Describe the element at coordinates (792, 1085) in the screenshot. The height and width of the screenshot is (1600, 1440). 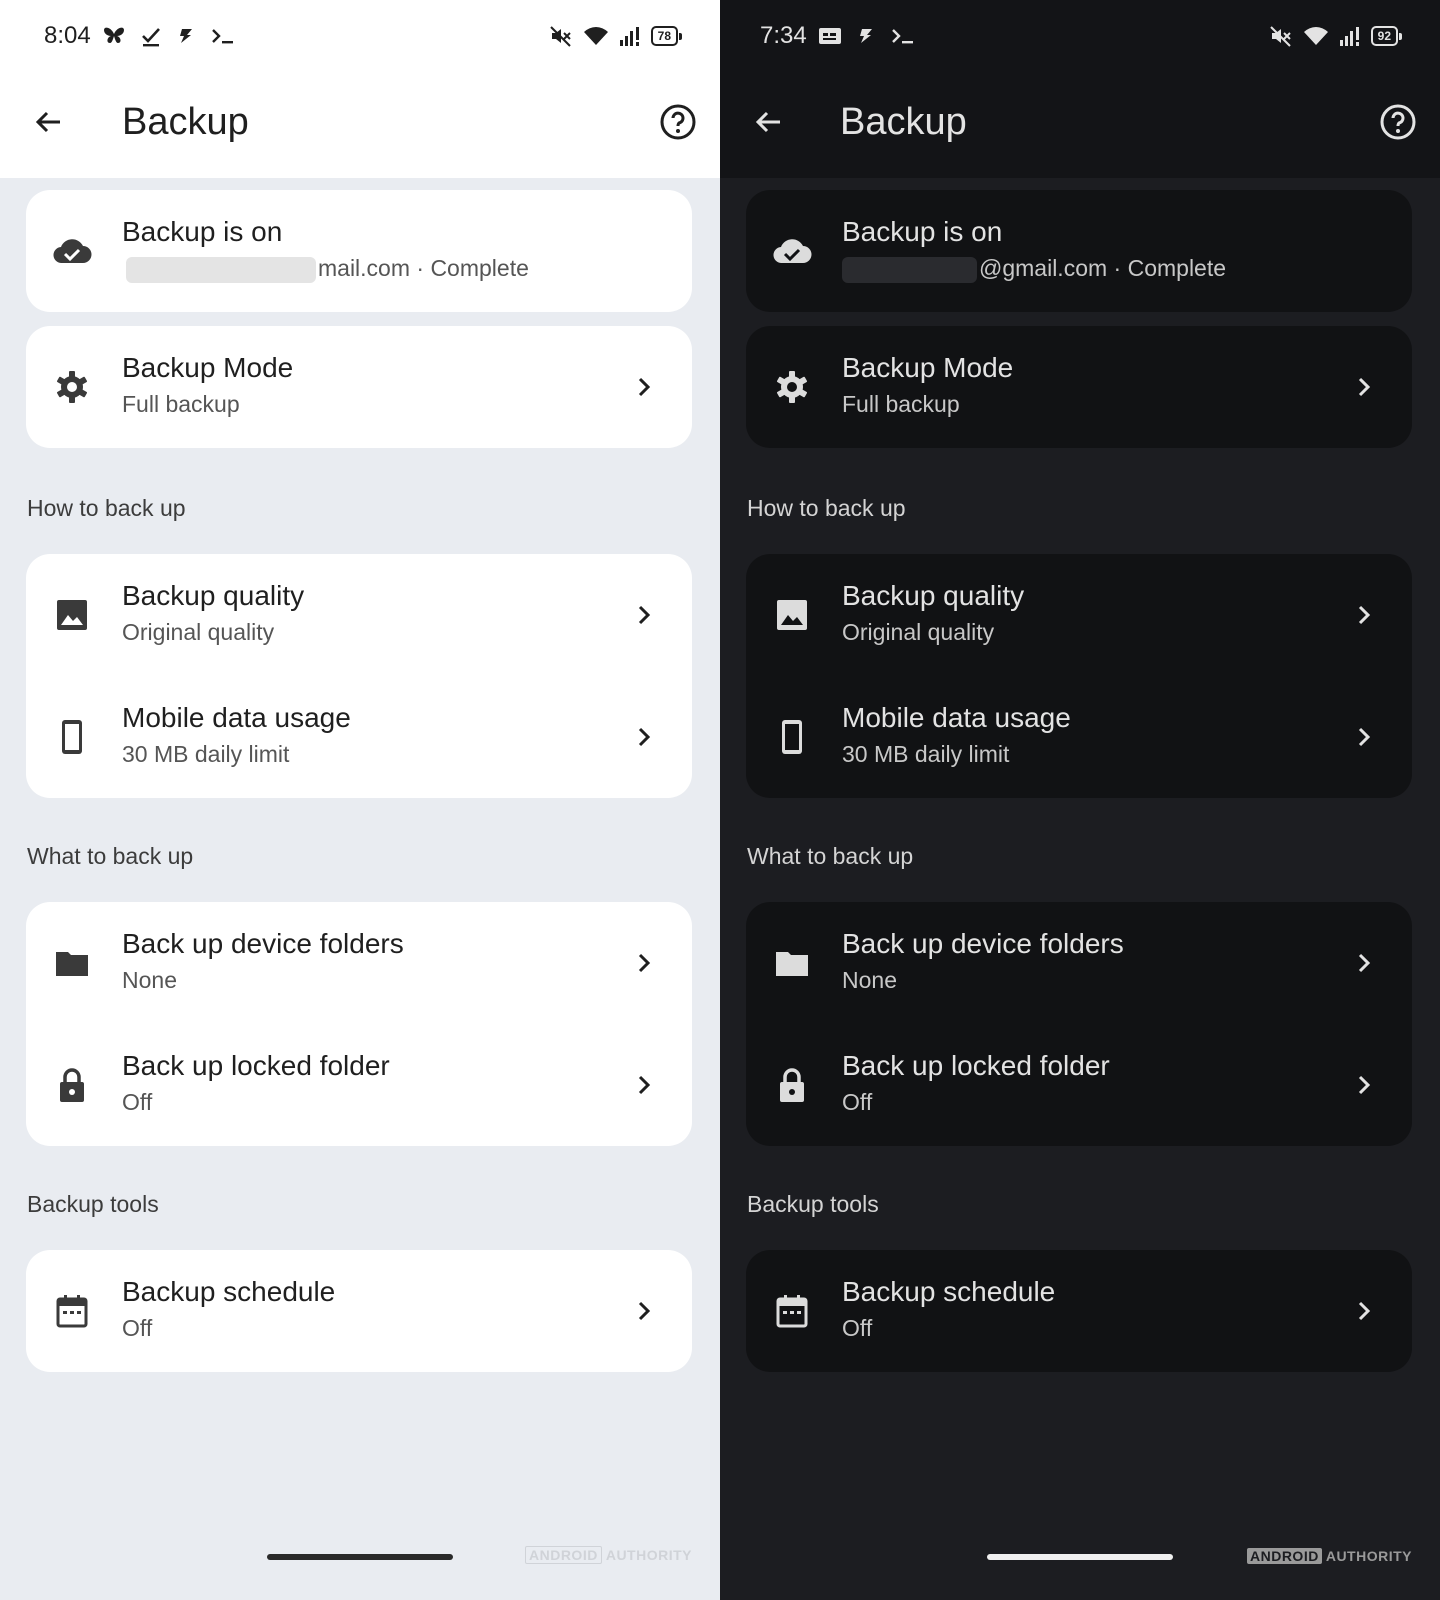
I see `lock-icon` at that location.